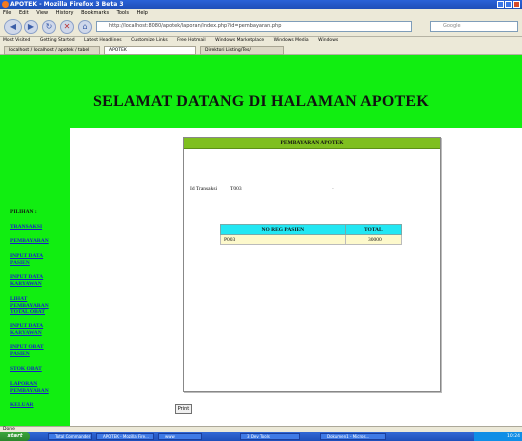 The width and height of the screenshot is (522, 441). I want to click on search-input: Google, so click(474, 26).